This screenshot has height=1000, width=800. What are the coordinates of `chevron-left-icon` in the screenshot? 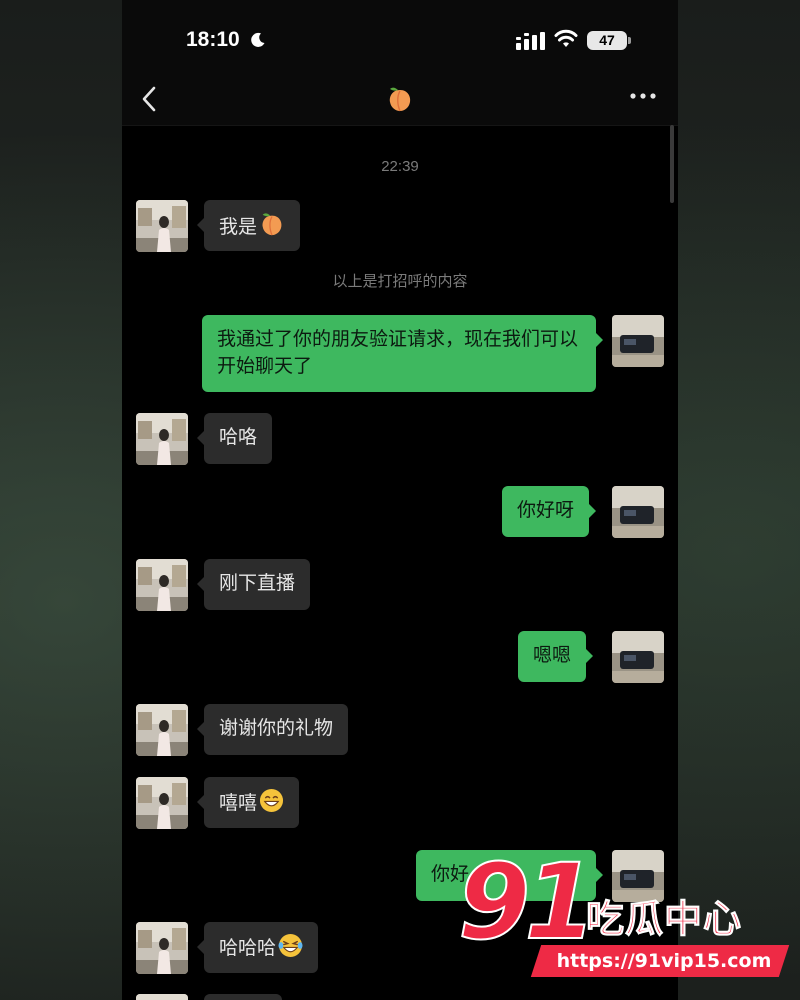 It's located at (150, 99).